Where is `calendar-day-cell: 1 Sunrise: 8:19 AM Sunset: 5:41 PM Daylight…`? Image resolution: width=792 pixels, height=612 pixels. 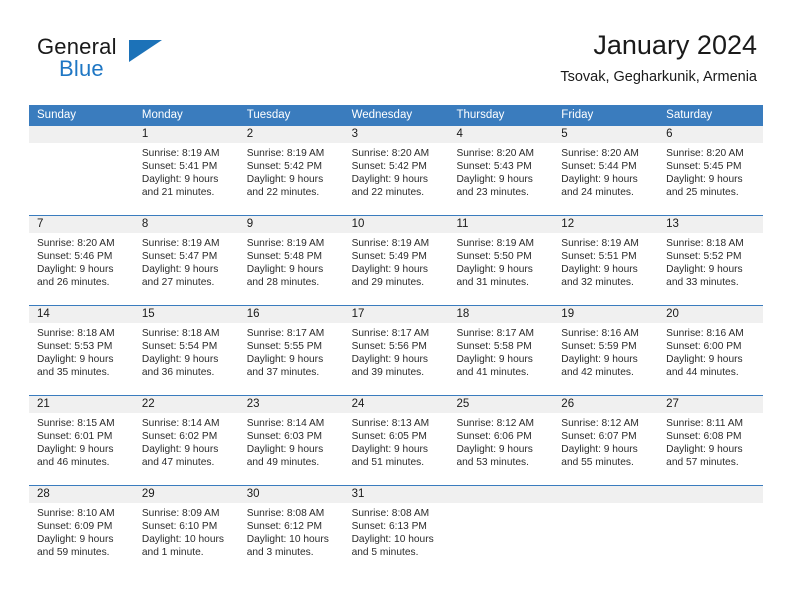 calendar-day-cell: 1 Sunrise: 8:19 AM Sunset: 5:41 PM Daylight… is located at coordinates (186, 170).